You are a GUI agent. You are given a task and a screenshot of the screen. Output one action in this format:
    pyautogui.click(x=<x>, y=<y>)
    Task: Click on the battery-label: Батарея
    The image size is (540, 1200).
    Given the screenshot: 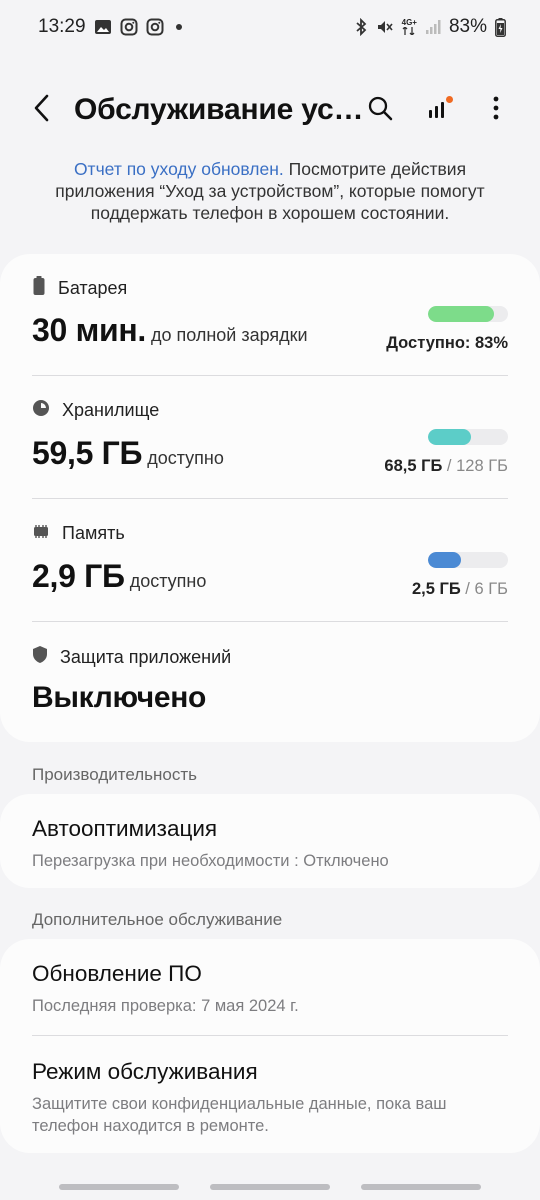 What is the action you would take?
    pyautogui.click(x=93, y=288)
    